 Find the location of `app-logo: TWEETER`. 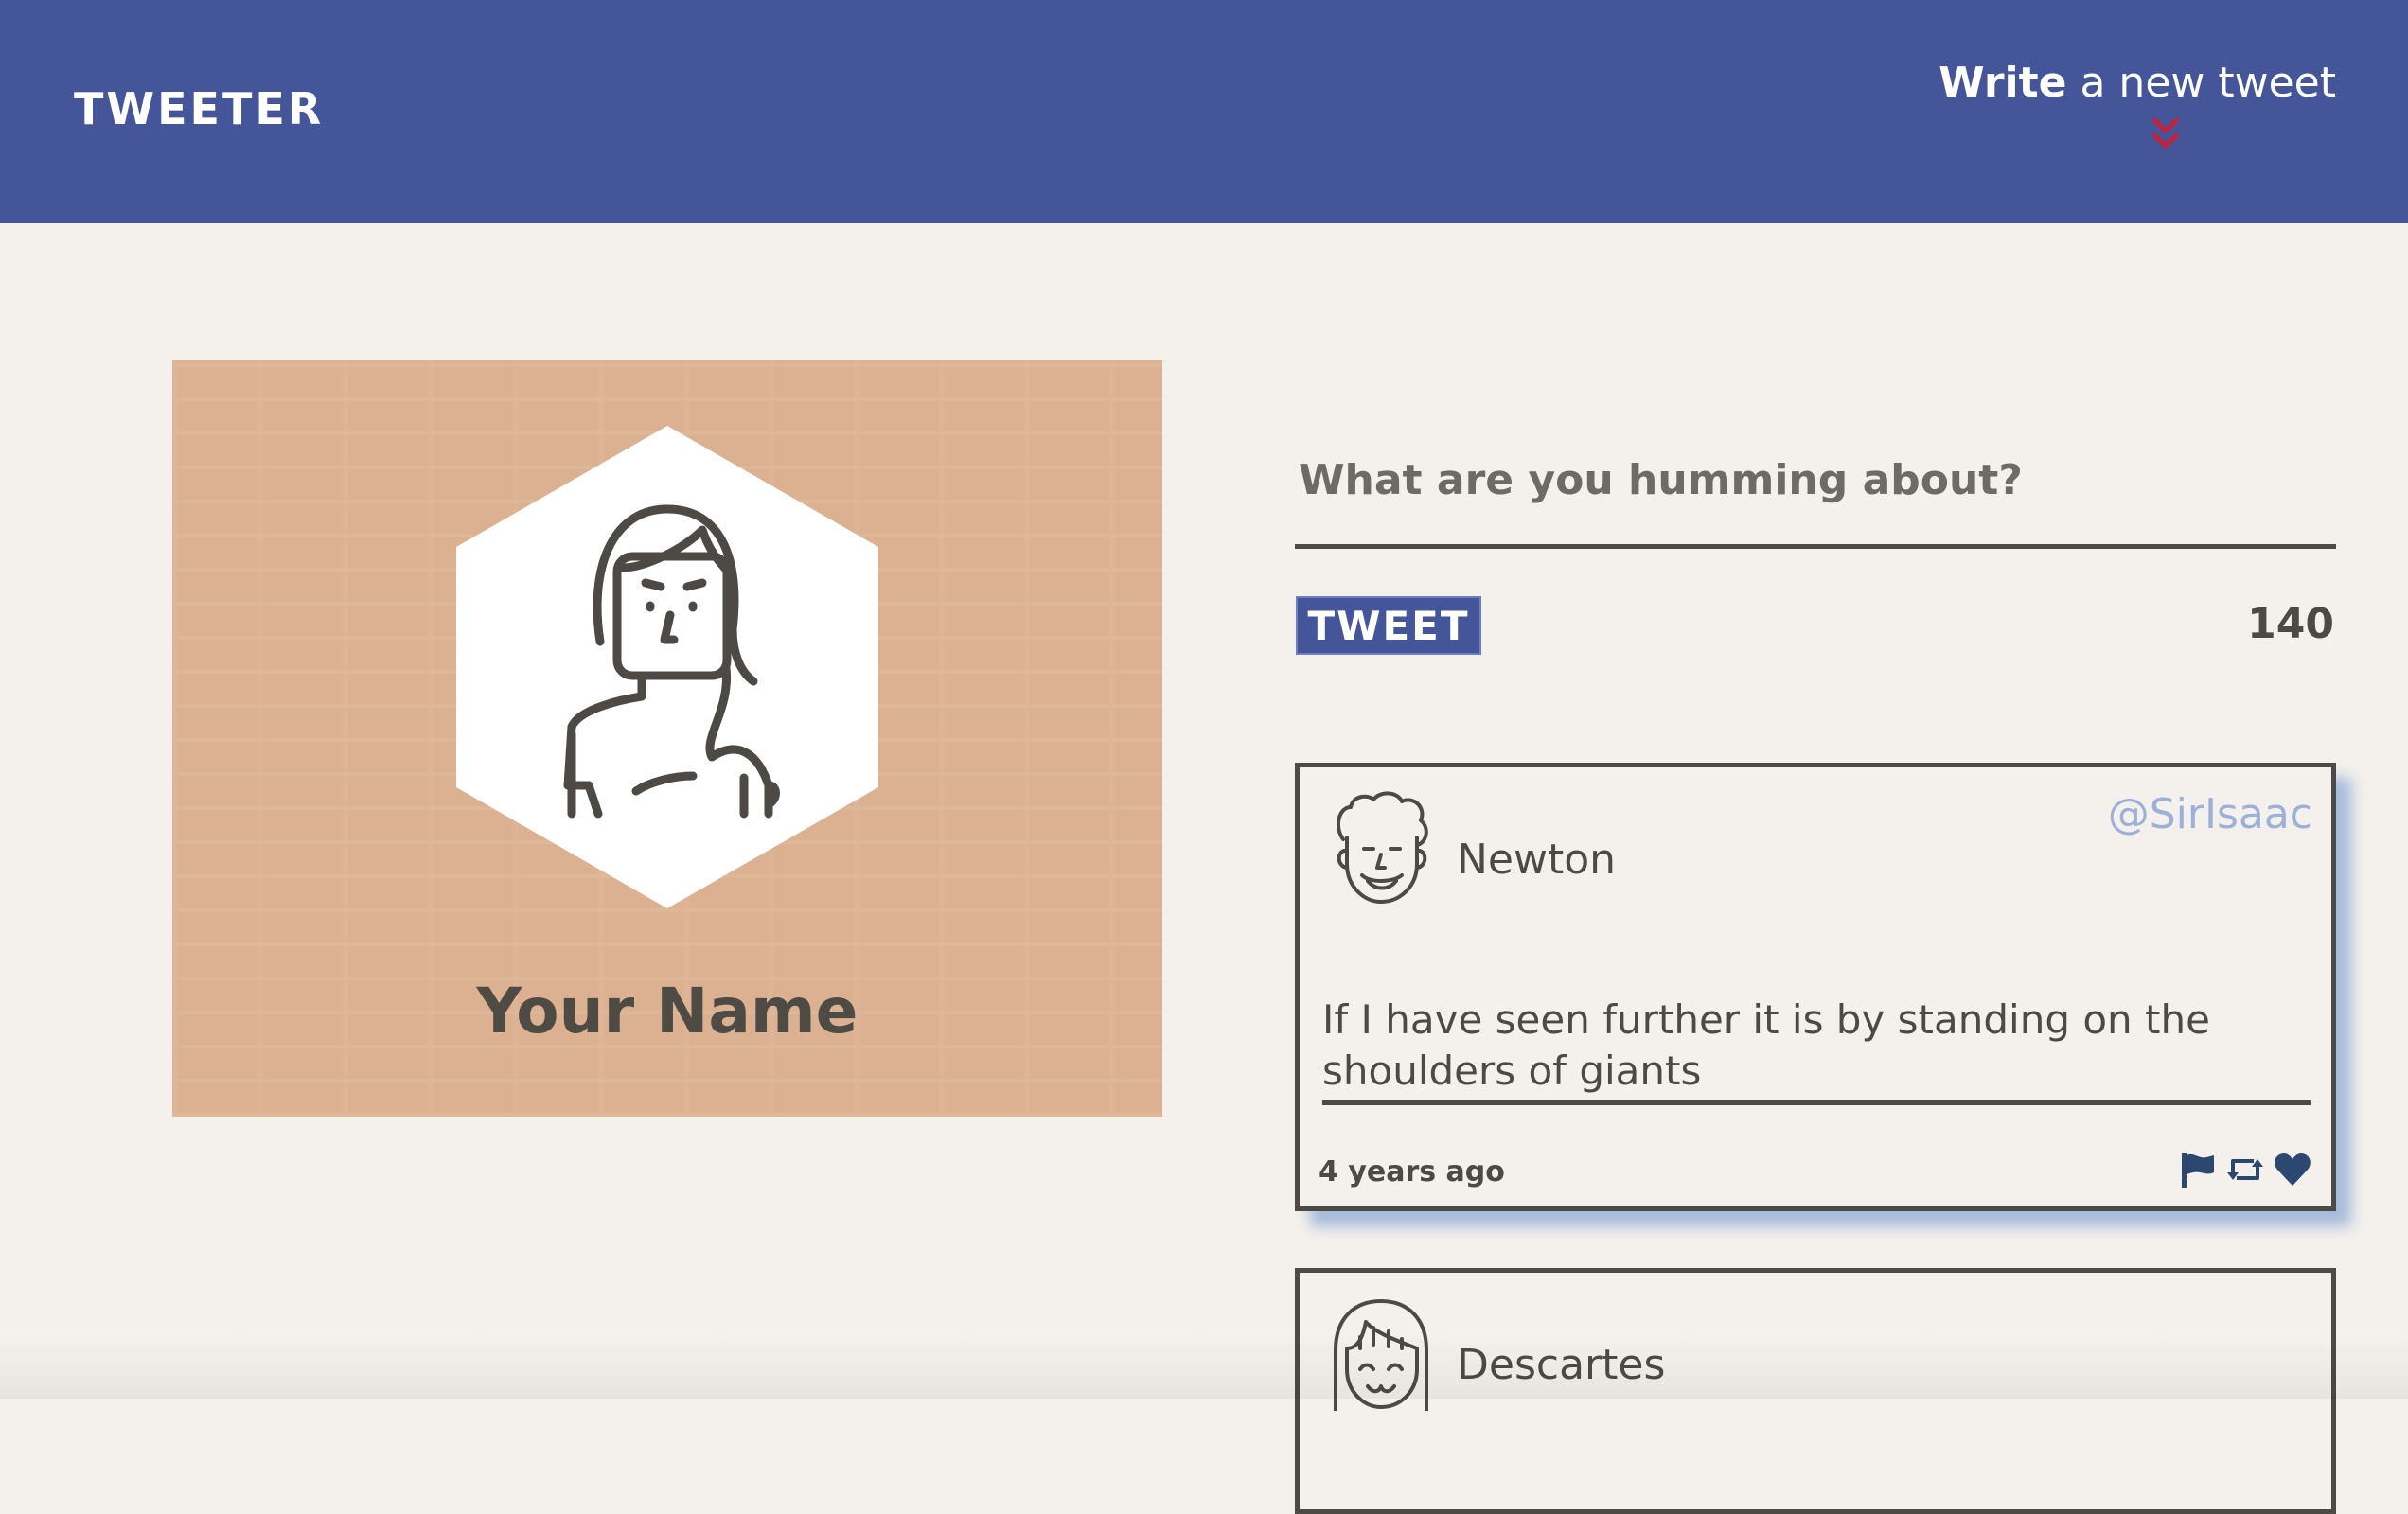

app-logo: TWEETER is located at coordinates (199, 109).